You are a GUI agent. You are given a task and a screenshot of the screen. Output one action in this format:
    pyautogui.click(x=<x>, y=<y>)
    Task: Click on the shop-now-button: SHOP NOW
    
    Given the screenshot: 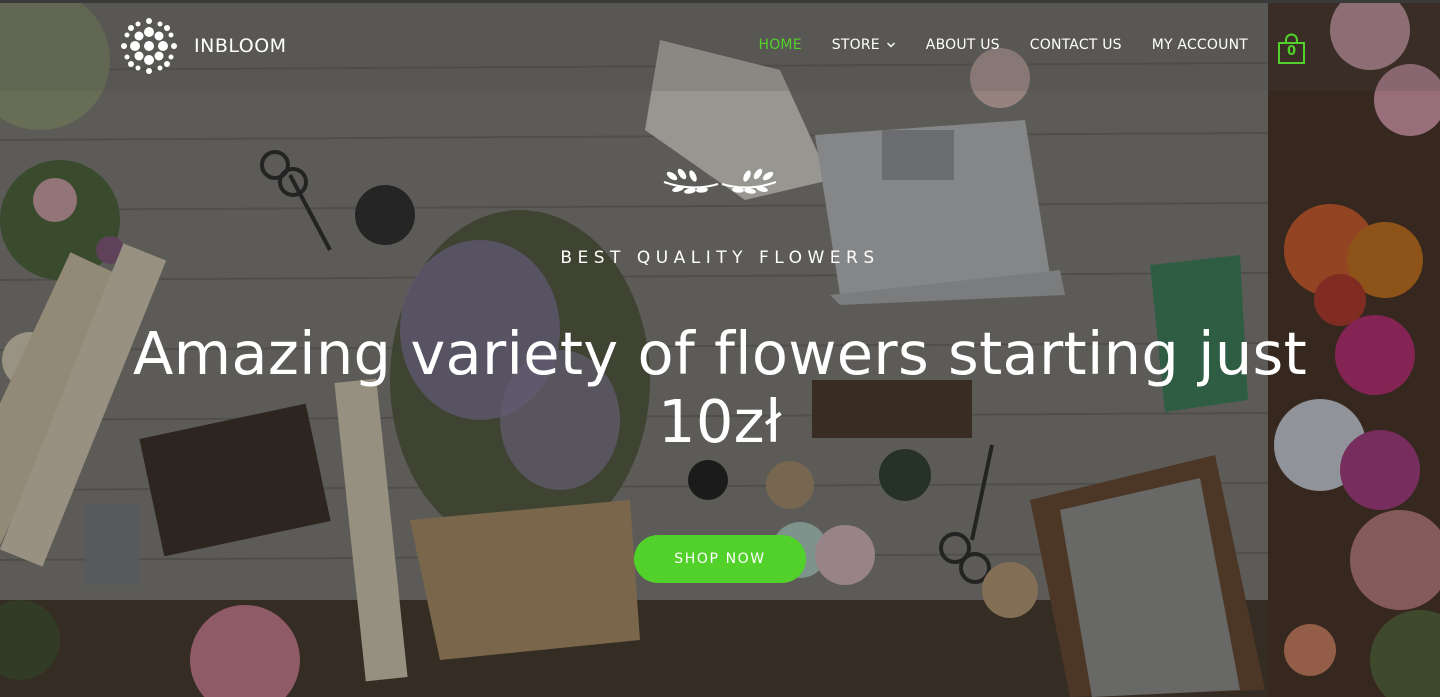 What is the action you would take?
    pyautogui.click(x=720, y=559)
    